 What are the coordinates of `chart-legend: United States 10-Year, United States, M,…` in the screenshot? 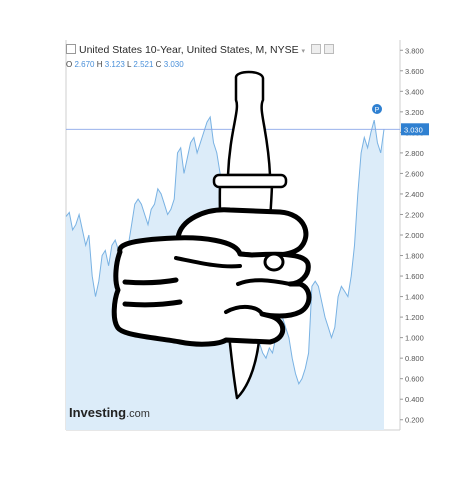 It's located at (200, 56).